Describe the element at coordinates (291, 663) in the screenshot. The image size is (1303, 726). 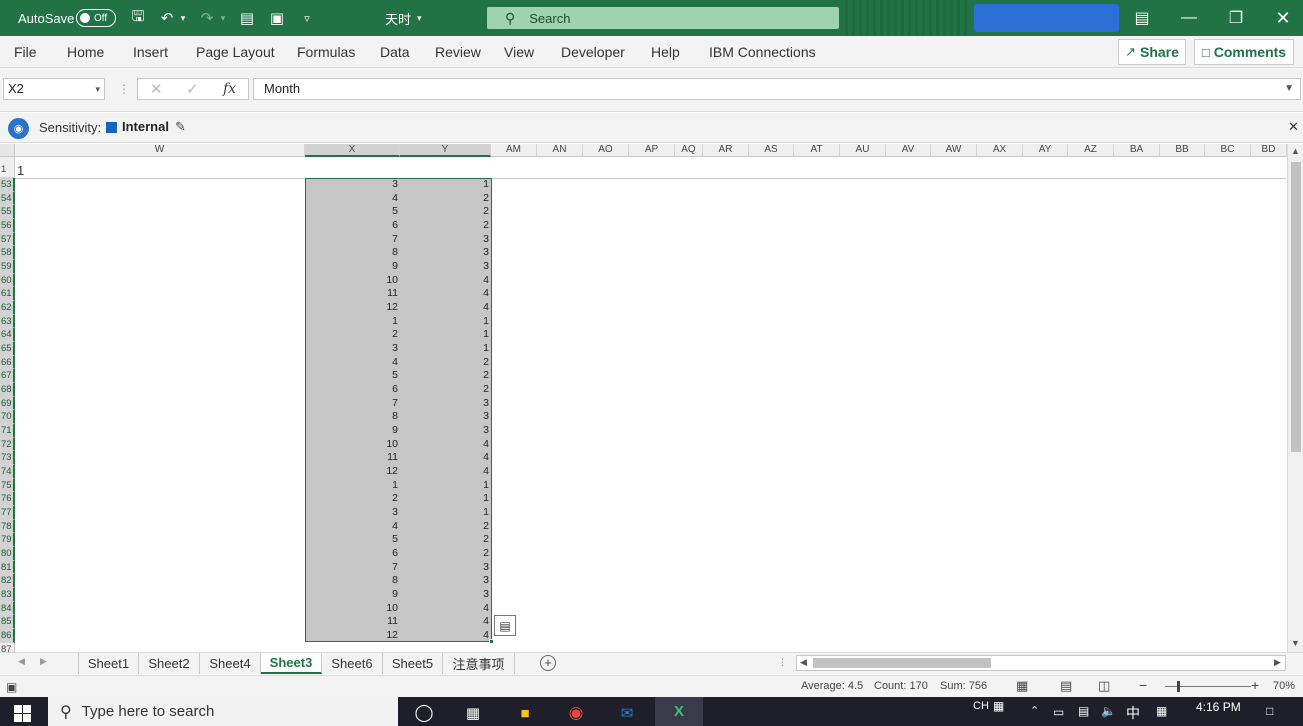
I see `sheet-tab-sheet3: Sheet3` at that location.